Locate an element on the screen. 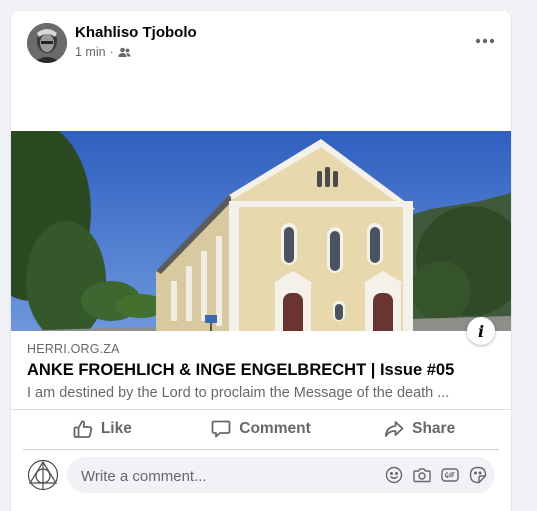  link-domain: HERRI.ORG.ZA is located at coordinates (73, 349).